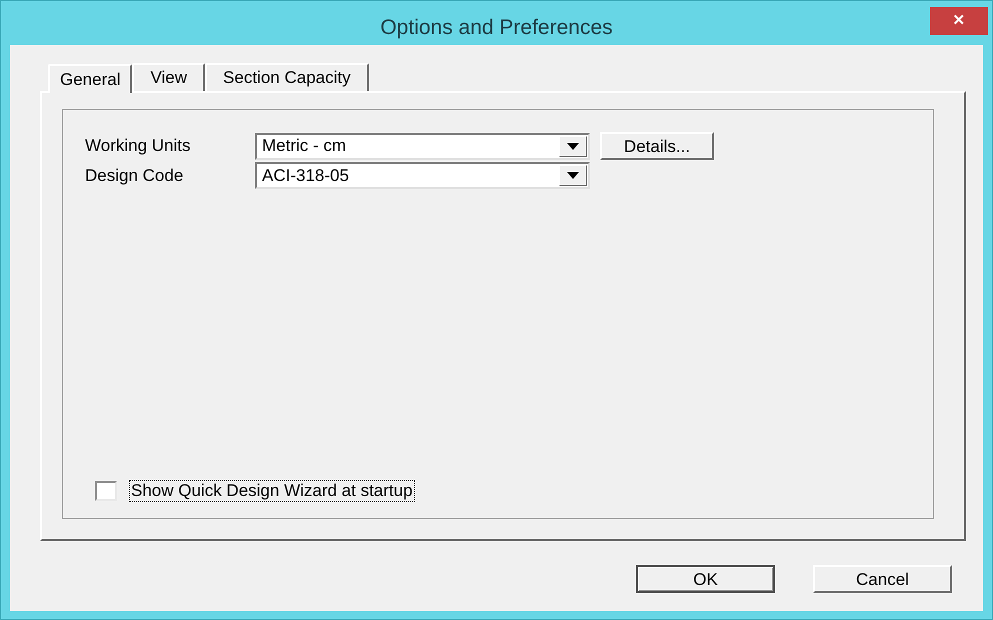  Describe the element at coordinates (496, 28) in the screenshot. I see `window-title: Options and Preferences` at that location.